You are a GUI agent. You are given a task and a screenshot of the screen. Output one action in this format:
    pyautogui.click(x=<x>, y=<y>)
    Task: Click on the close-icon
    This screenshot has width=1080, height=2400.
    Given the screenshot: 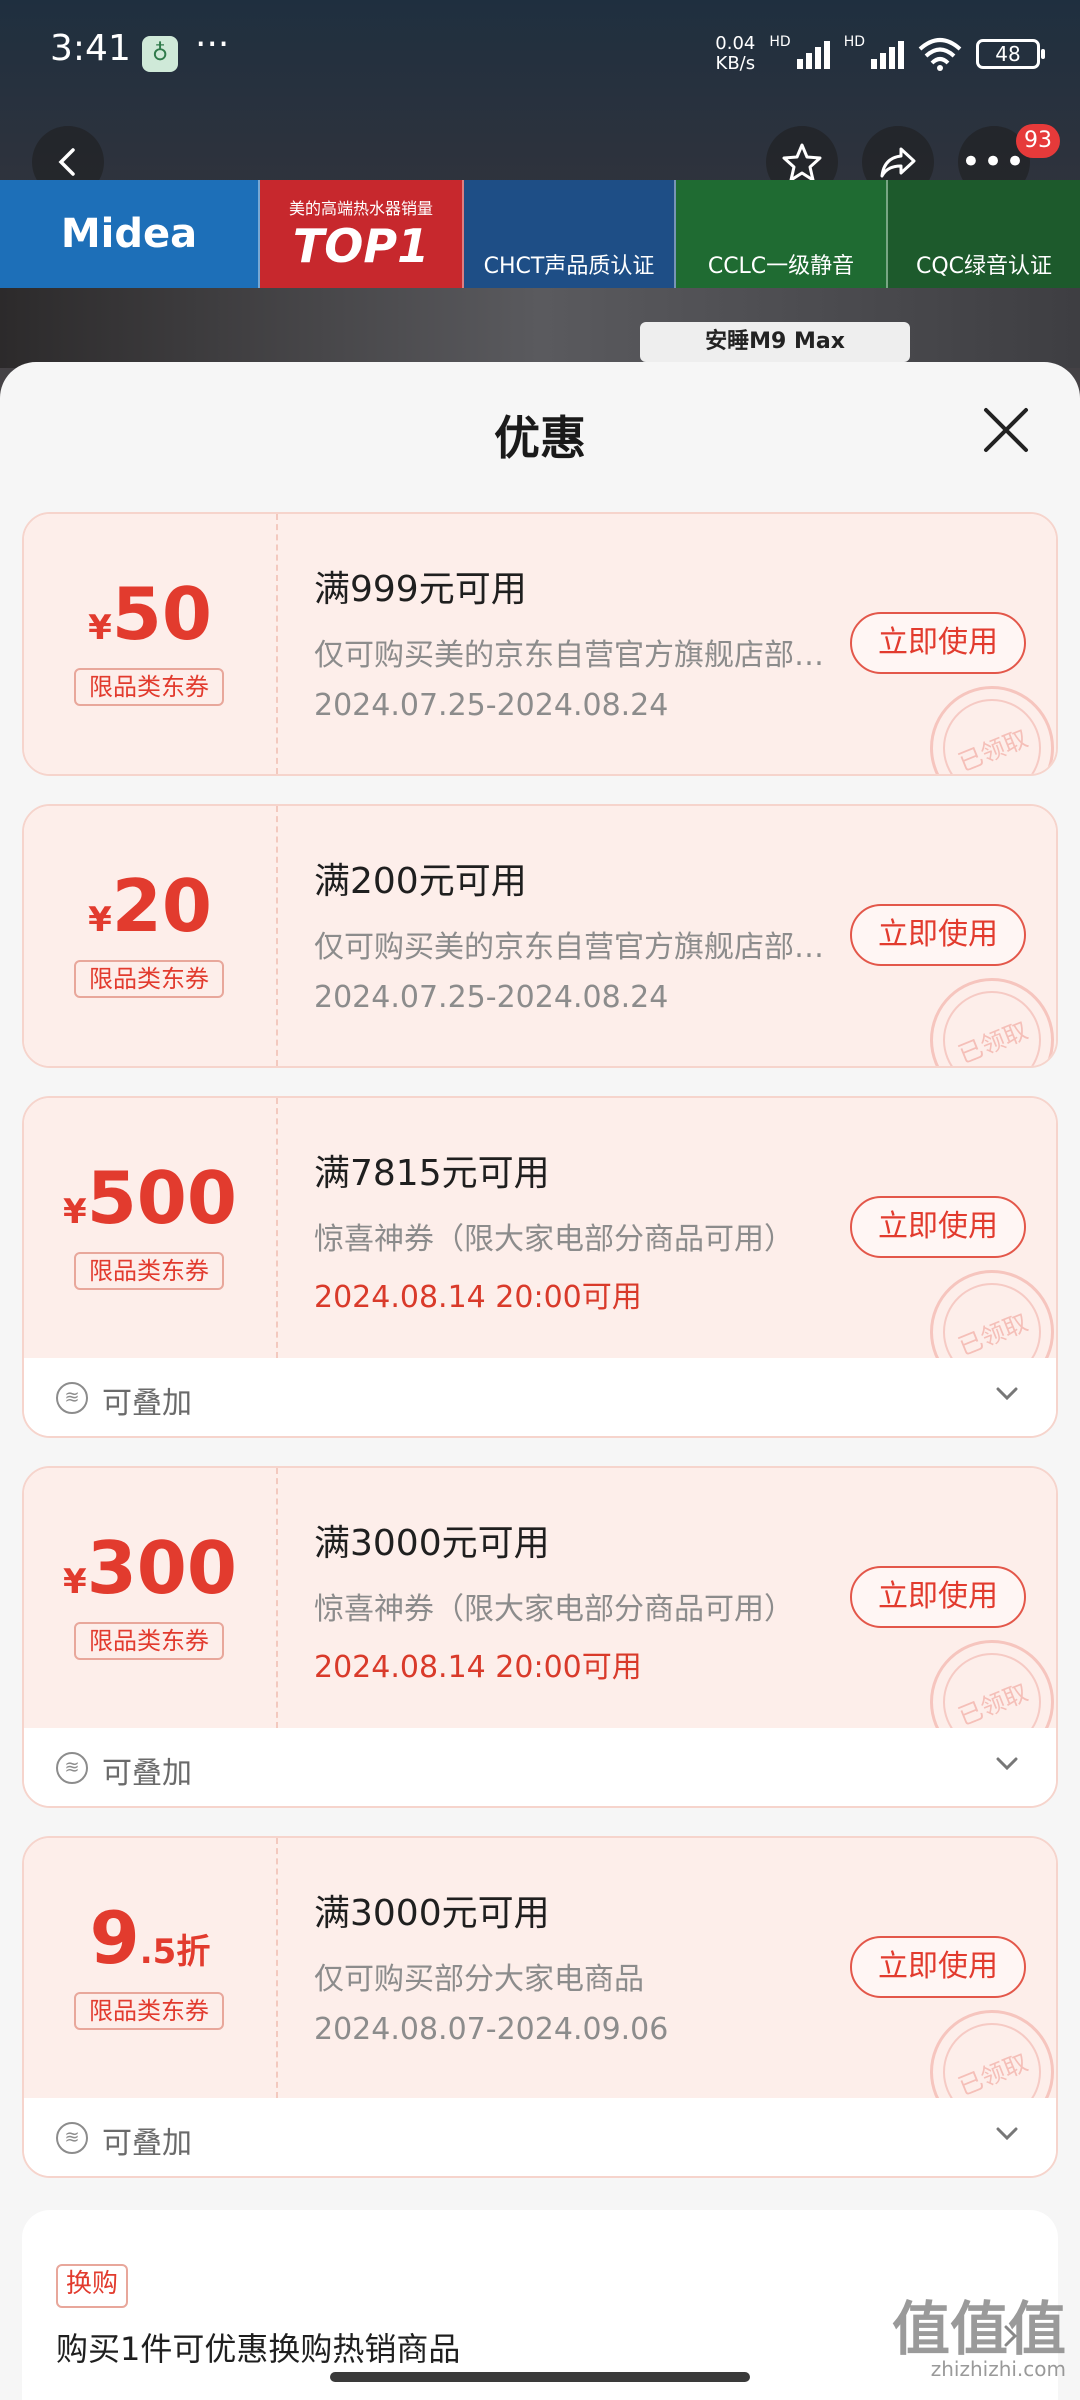 What is the action you would take?
    pyautogui.click(x=1006, y=430)
    